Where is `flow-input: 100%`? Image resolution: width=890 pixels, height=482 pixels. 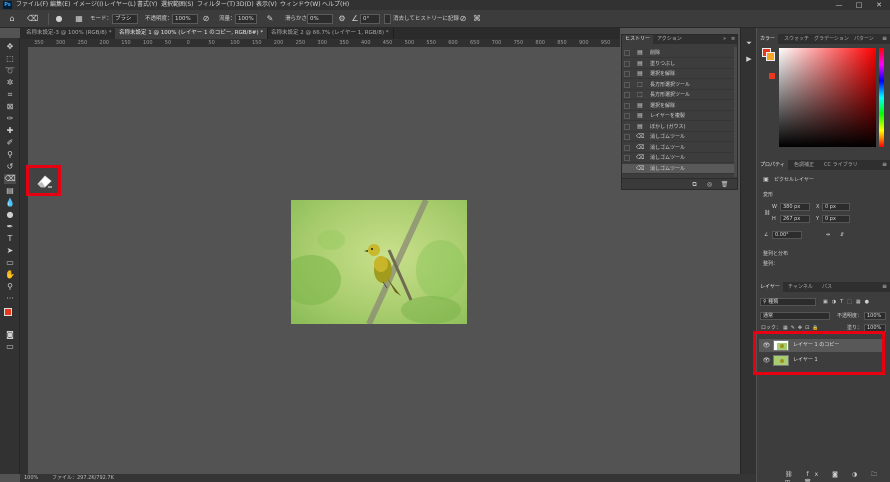
flow-input: 100% is located at coordinates (246, 19).